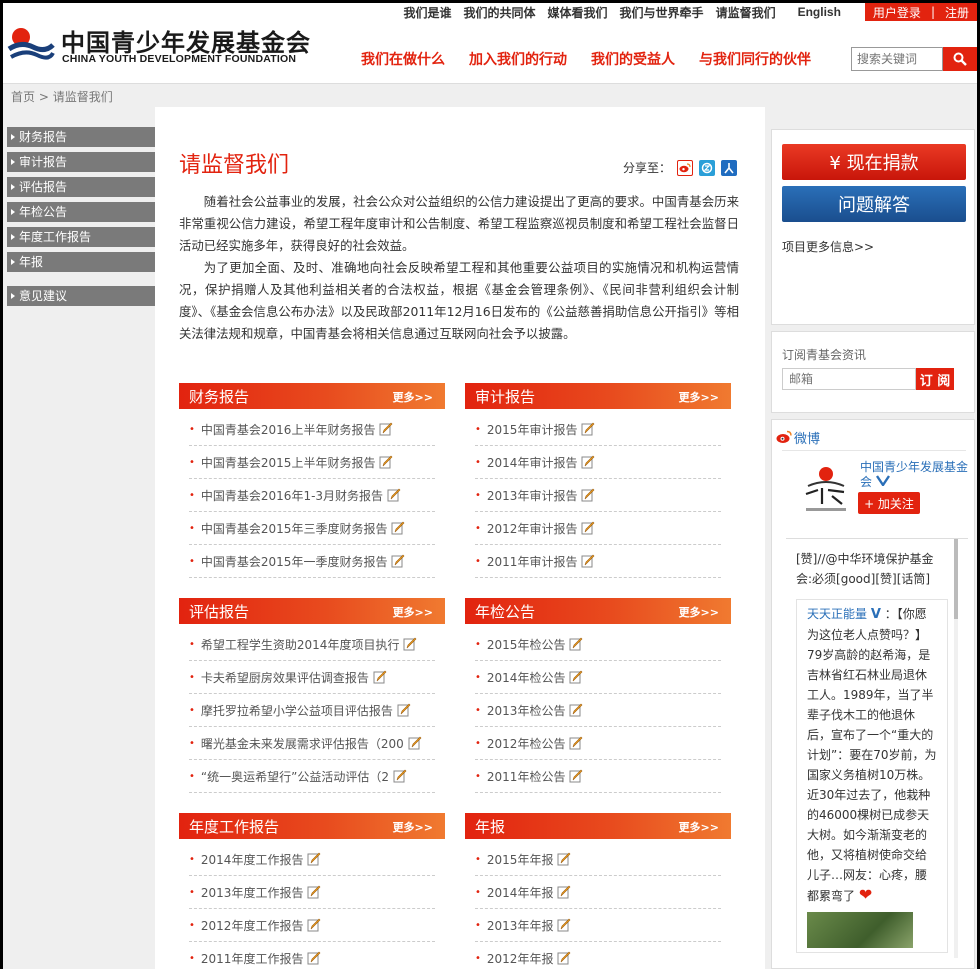 The image size is (980, 969). Describe the element at coordinates (23, 97) in the screenshot. I see `breadcrumb-home: 首页` at that location.